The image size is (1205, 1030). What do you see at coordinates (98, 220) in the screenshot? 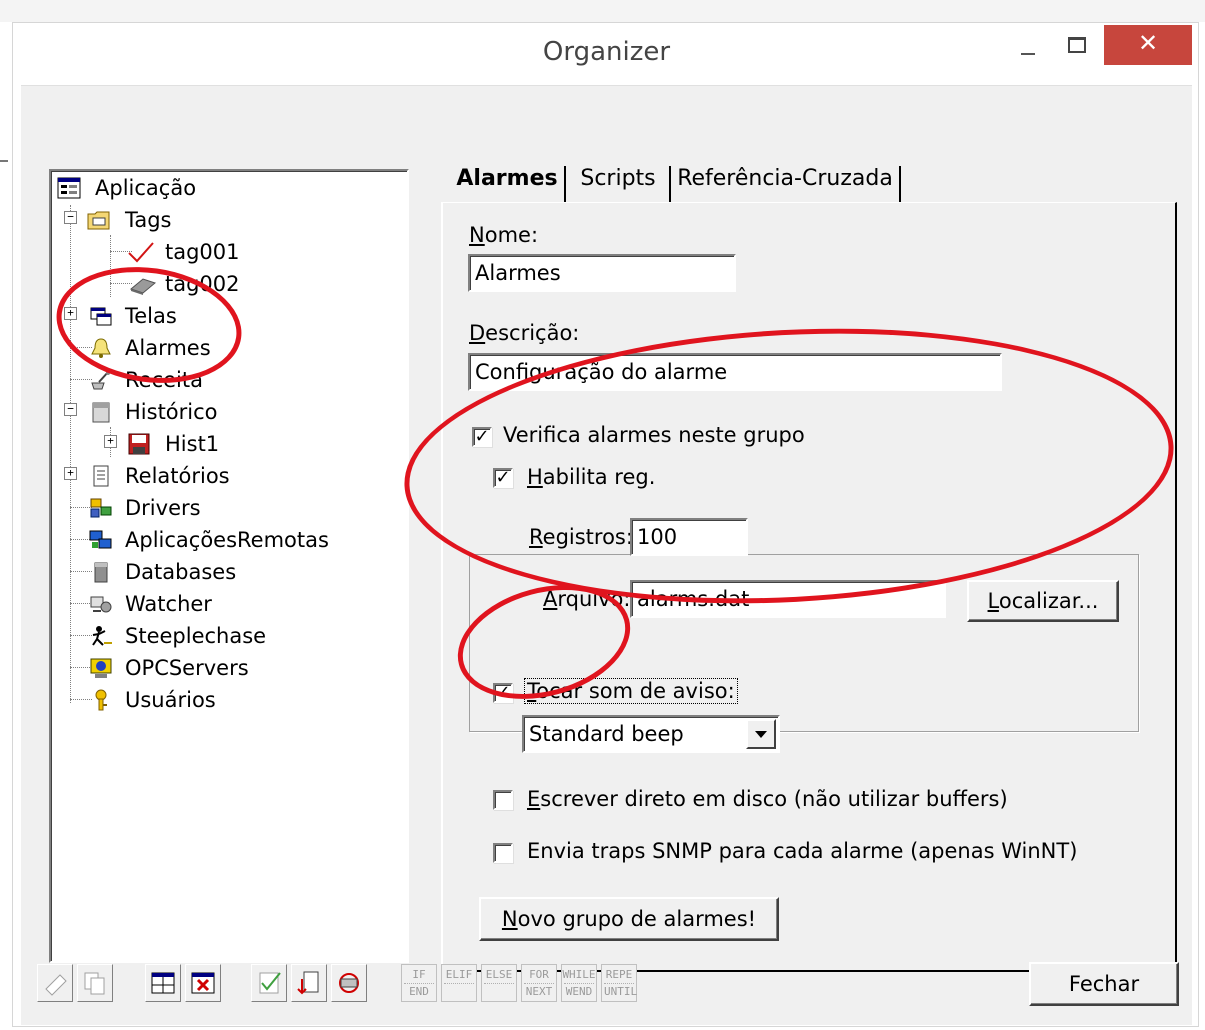
I see `tags-folder-icon` at bounding box center [98, 220].